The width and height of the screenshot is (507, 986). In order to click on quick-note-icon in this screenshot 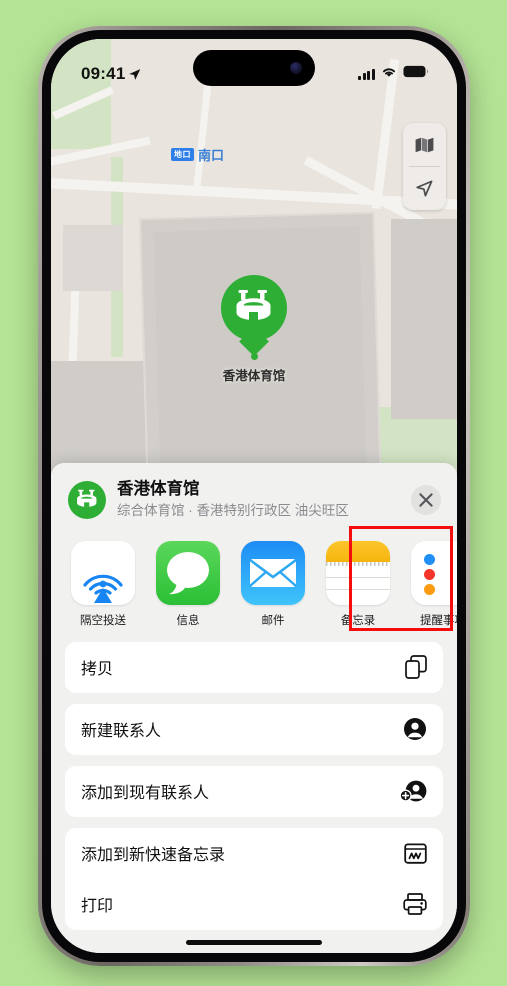, I will do `click(415, 853)`.